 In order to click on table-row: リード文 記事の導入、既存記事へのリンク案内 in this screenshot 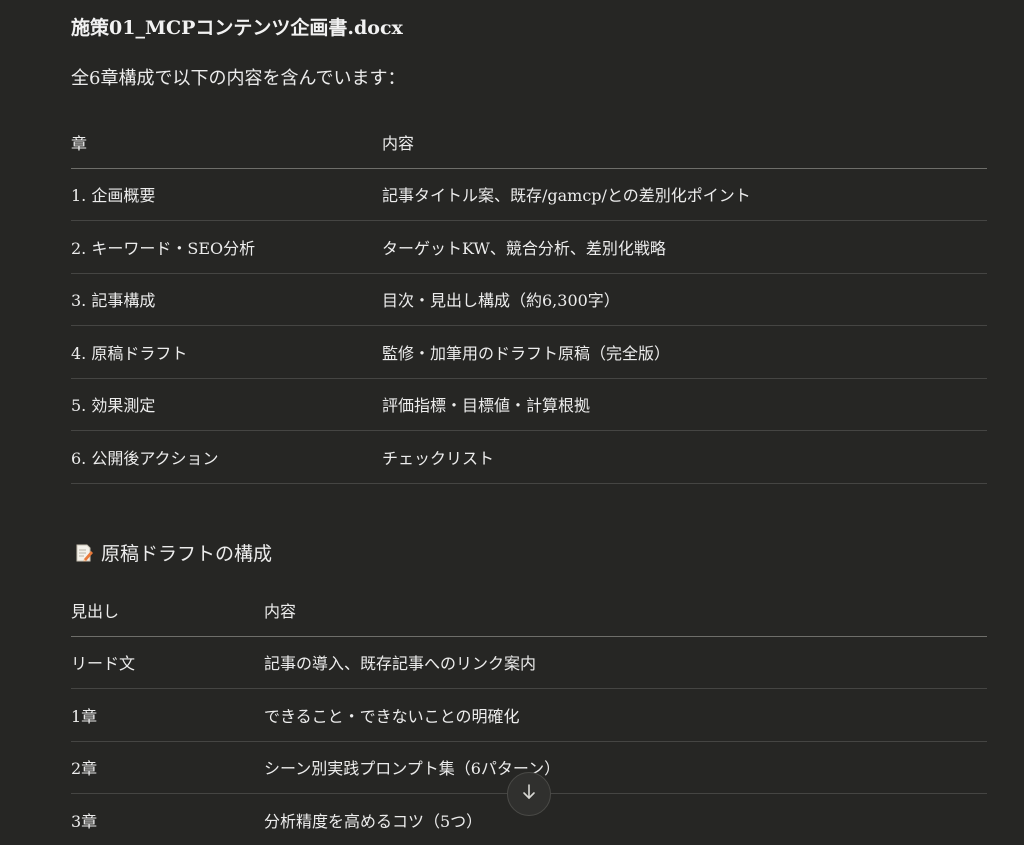, I will do `click(529, 662)`.